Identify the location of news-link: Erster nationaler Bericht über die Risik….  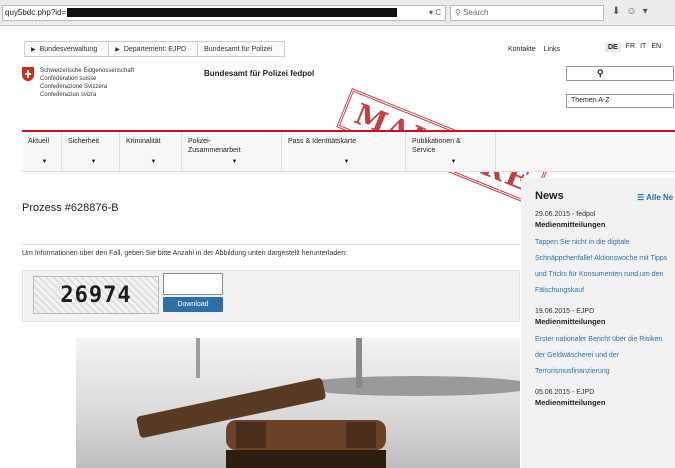
(604, 356).